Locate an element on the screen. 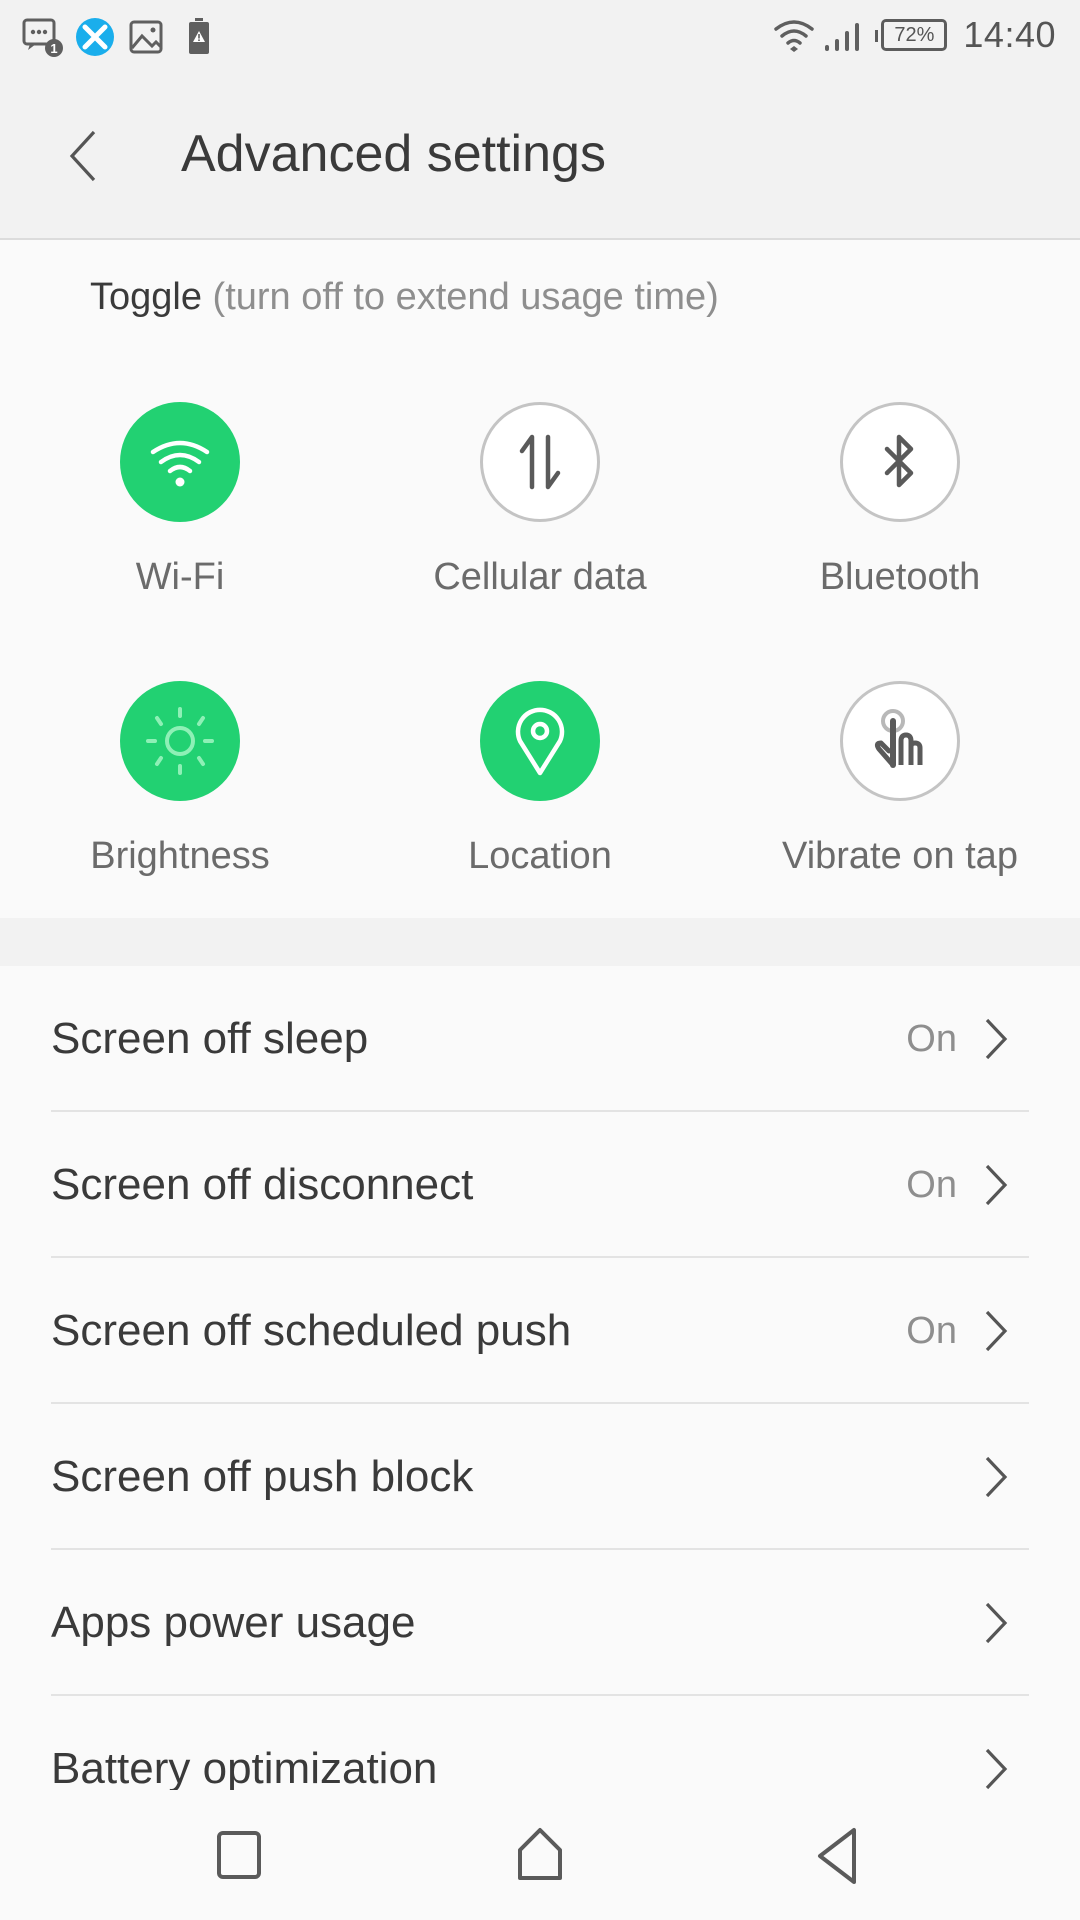  toggle-cellular-data: Cellular data is located at coordinates (540, 500).